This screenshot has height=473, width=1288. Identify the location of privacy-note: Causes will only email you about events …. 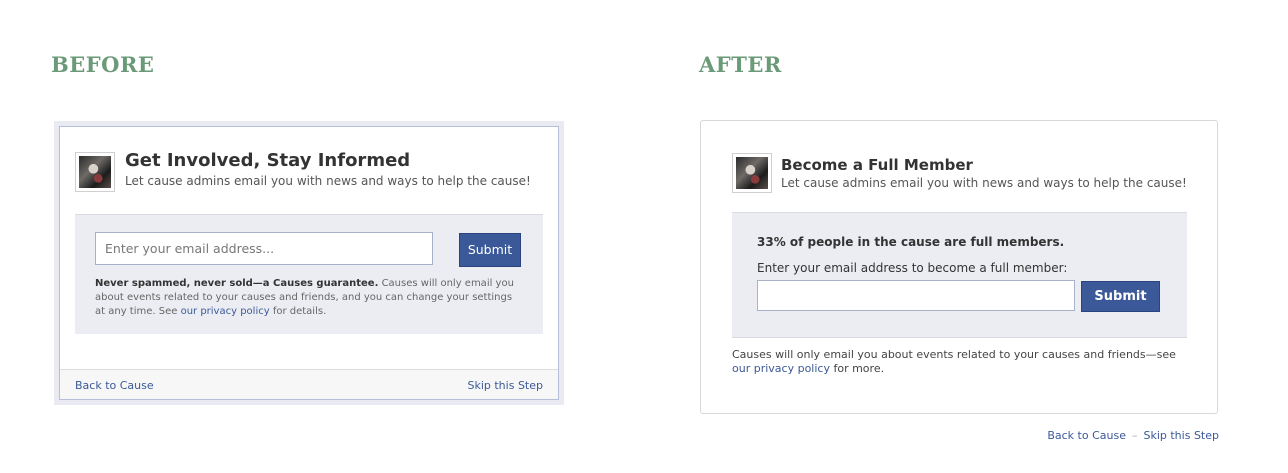
(957, 362).